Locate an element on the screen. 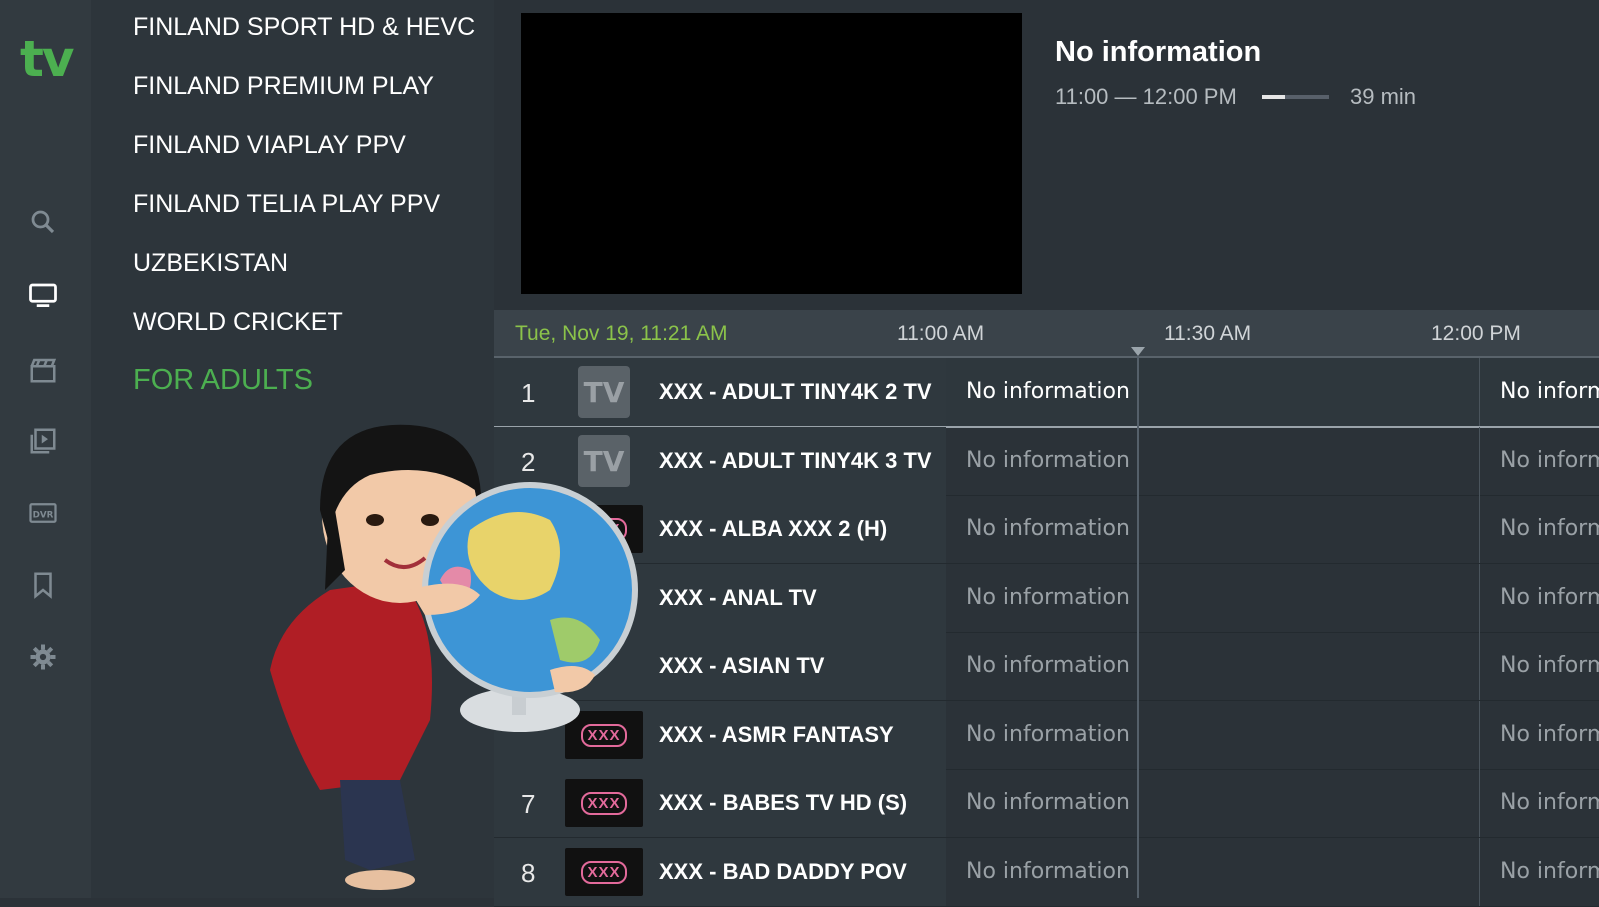  gear-icon is located at coordinates (43, 657).